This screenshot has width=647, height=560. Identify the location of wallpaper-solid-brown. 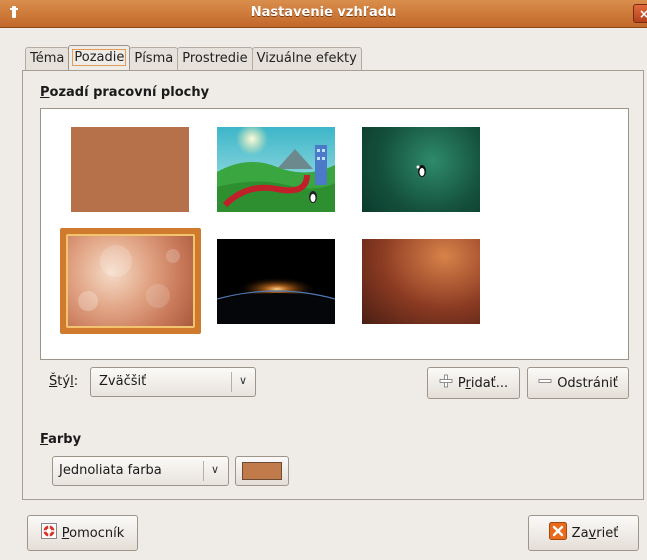
(130, 169).